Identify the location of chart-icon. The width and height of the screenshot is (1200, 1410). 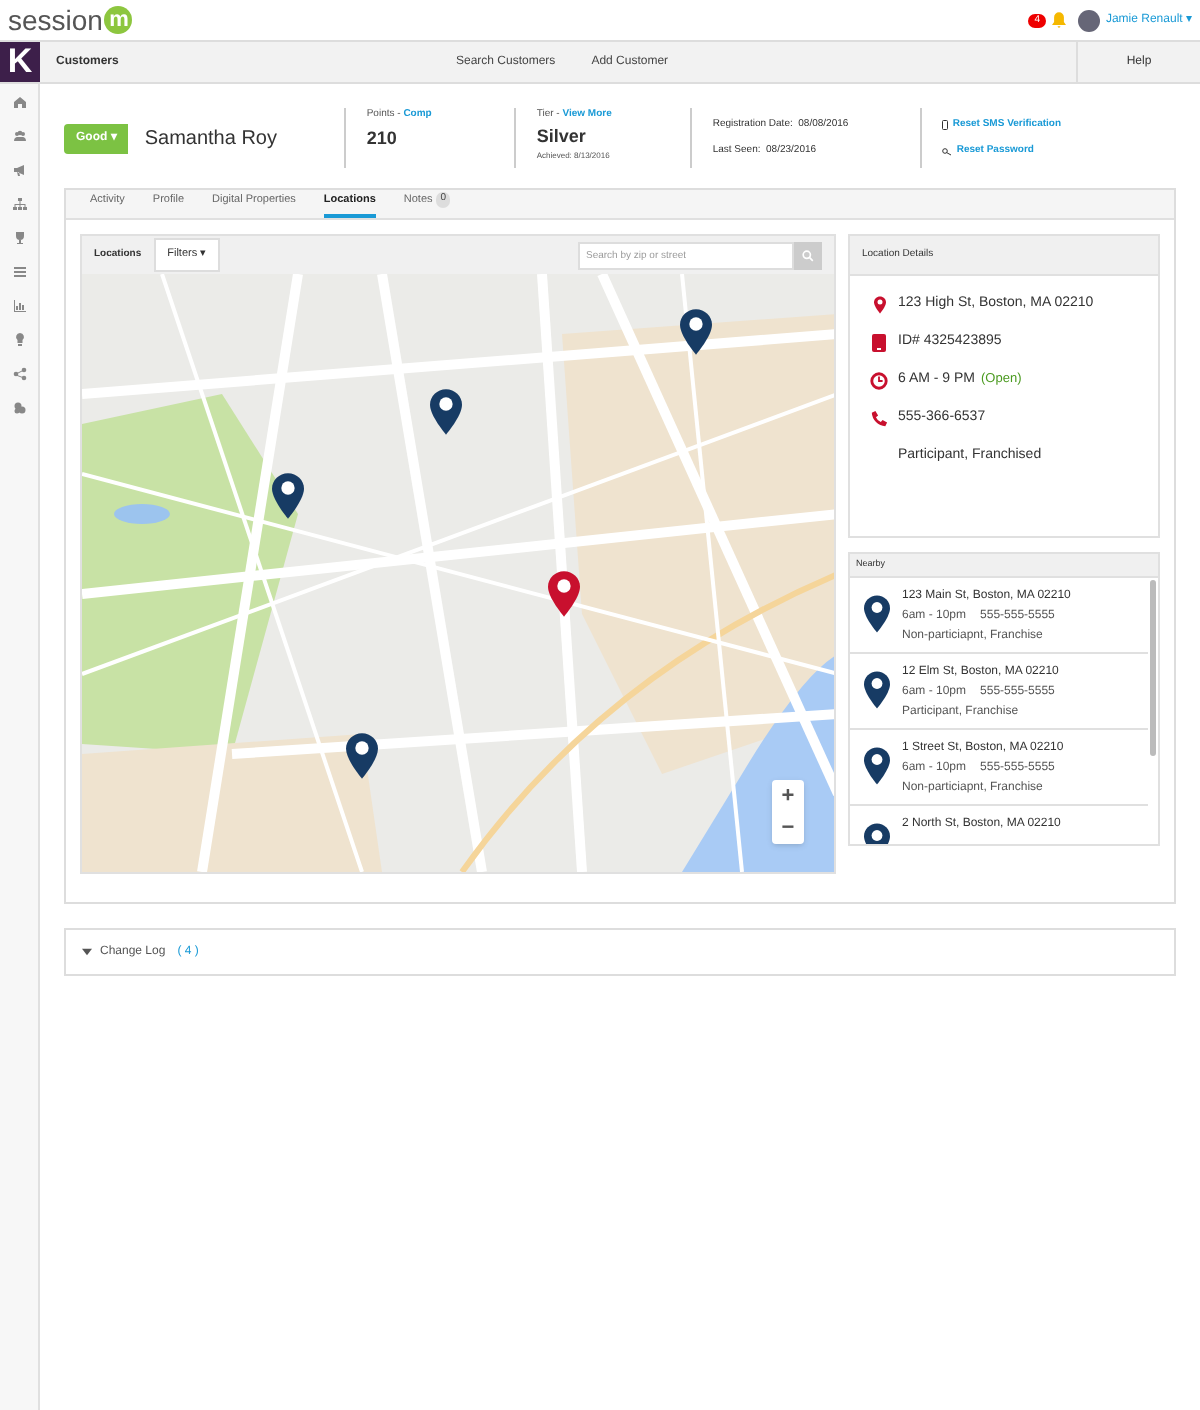
(19, 306).